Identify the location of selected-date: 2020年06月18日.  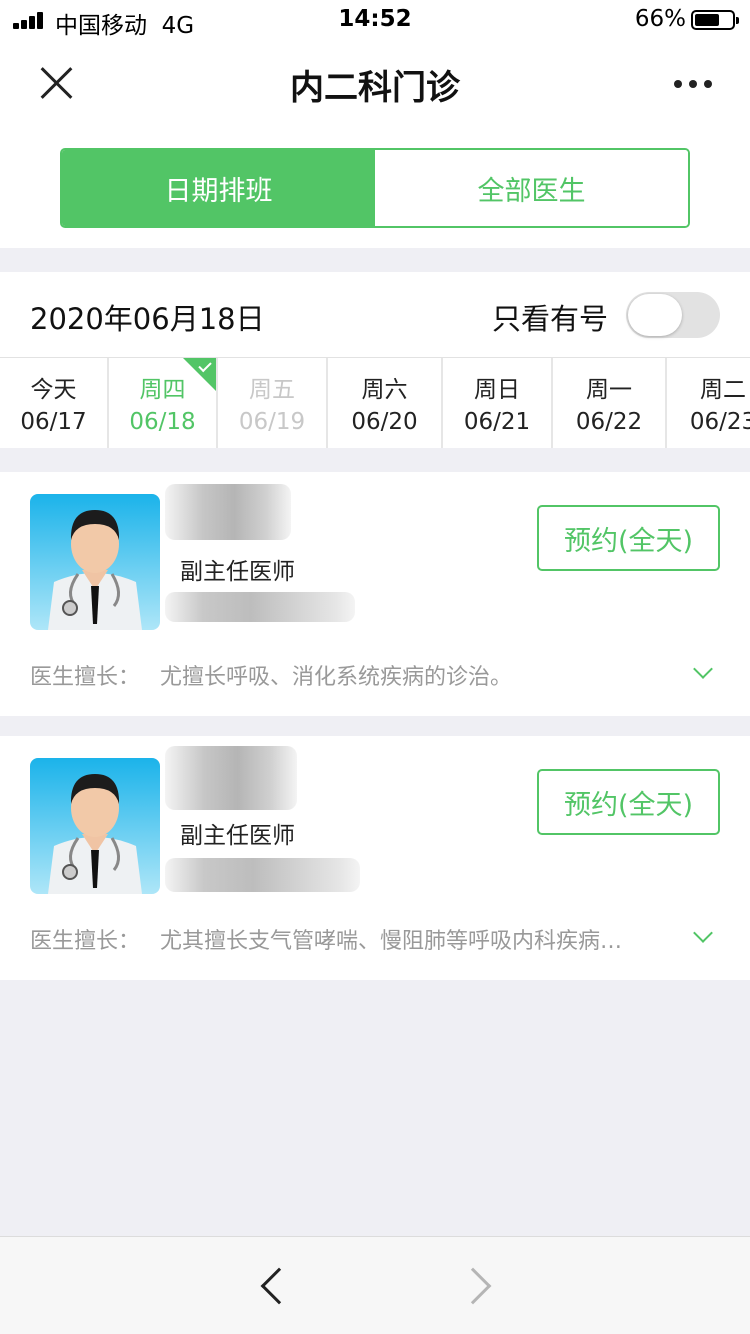
(147, 319).